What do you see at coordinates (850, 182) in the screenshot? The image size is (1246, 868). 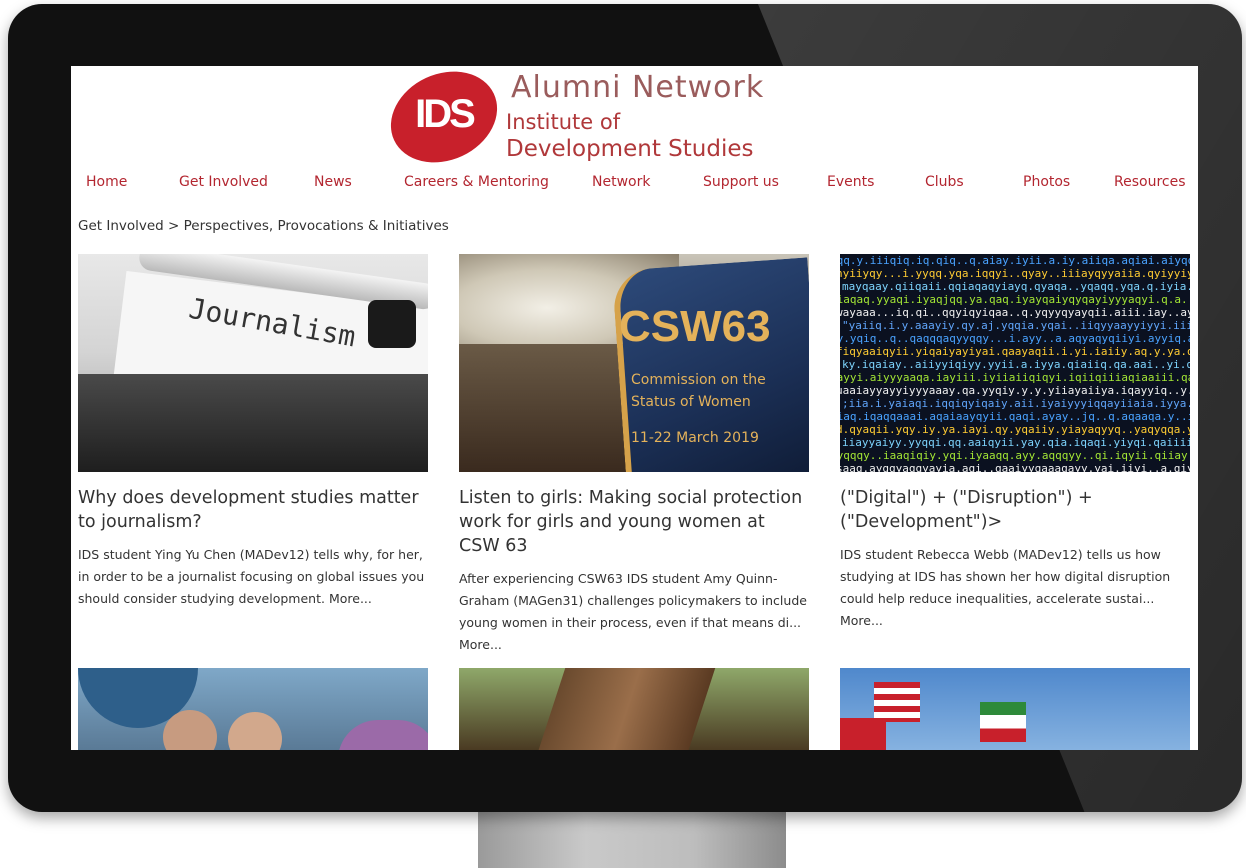 I see `nav-events: Events` at bounding box center [850, 182].